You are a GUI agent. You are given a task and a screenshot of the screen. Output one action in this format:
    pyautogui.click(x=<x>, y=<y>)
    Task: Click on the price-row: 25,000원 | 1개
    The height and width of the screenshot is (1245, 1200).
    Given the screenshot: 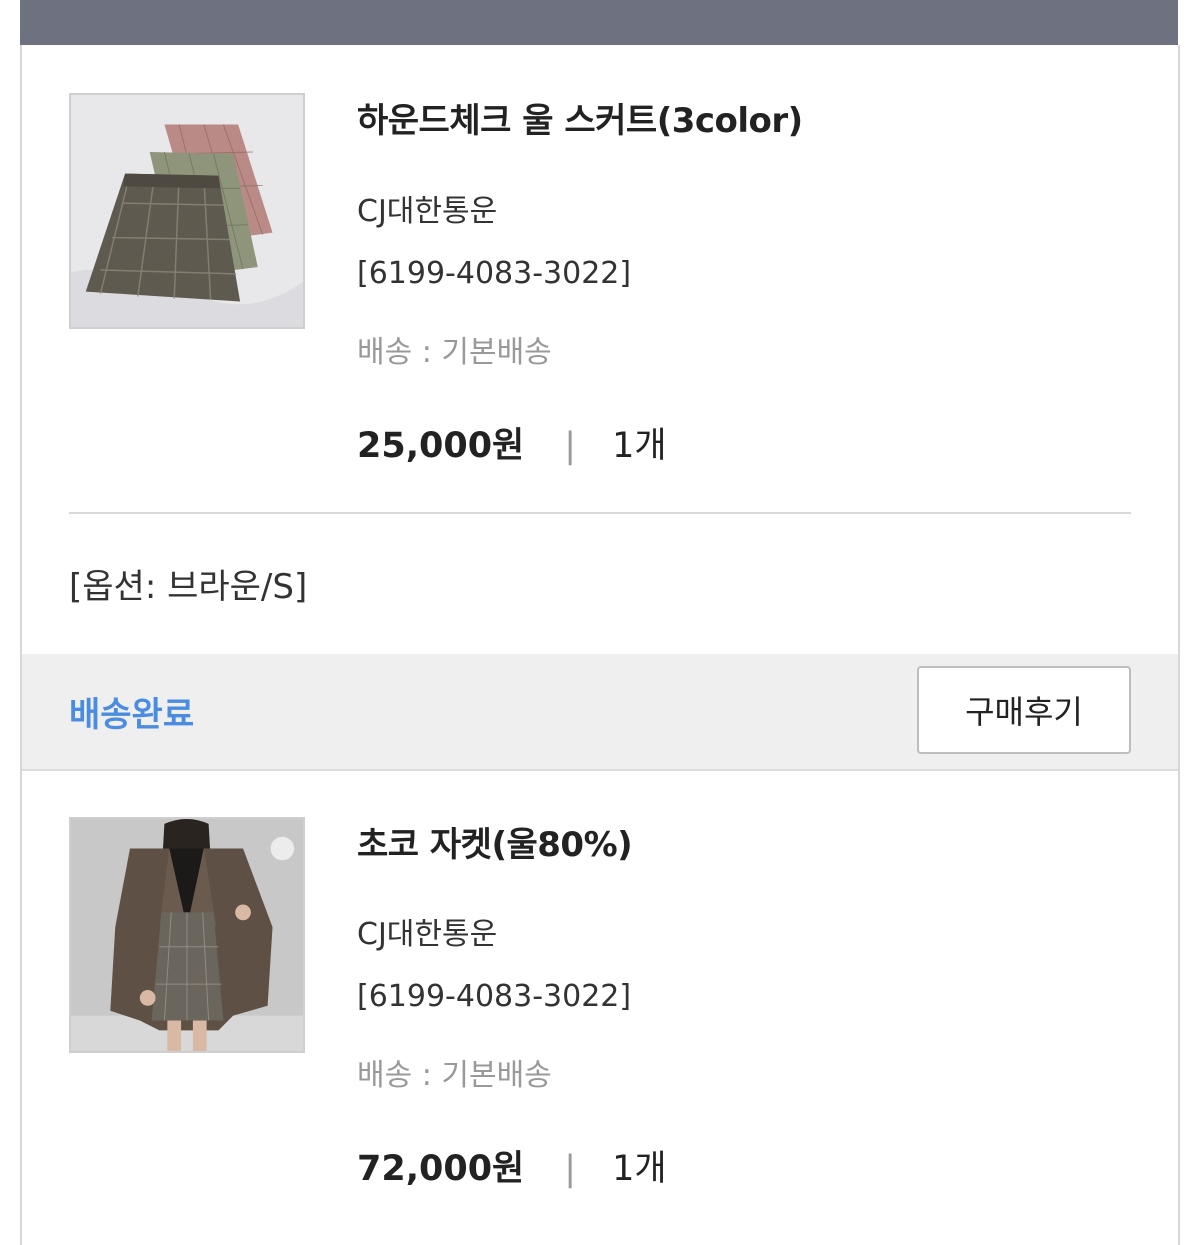 What is the action you would take?
    pyautogui.click(x=512, y=442)
    